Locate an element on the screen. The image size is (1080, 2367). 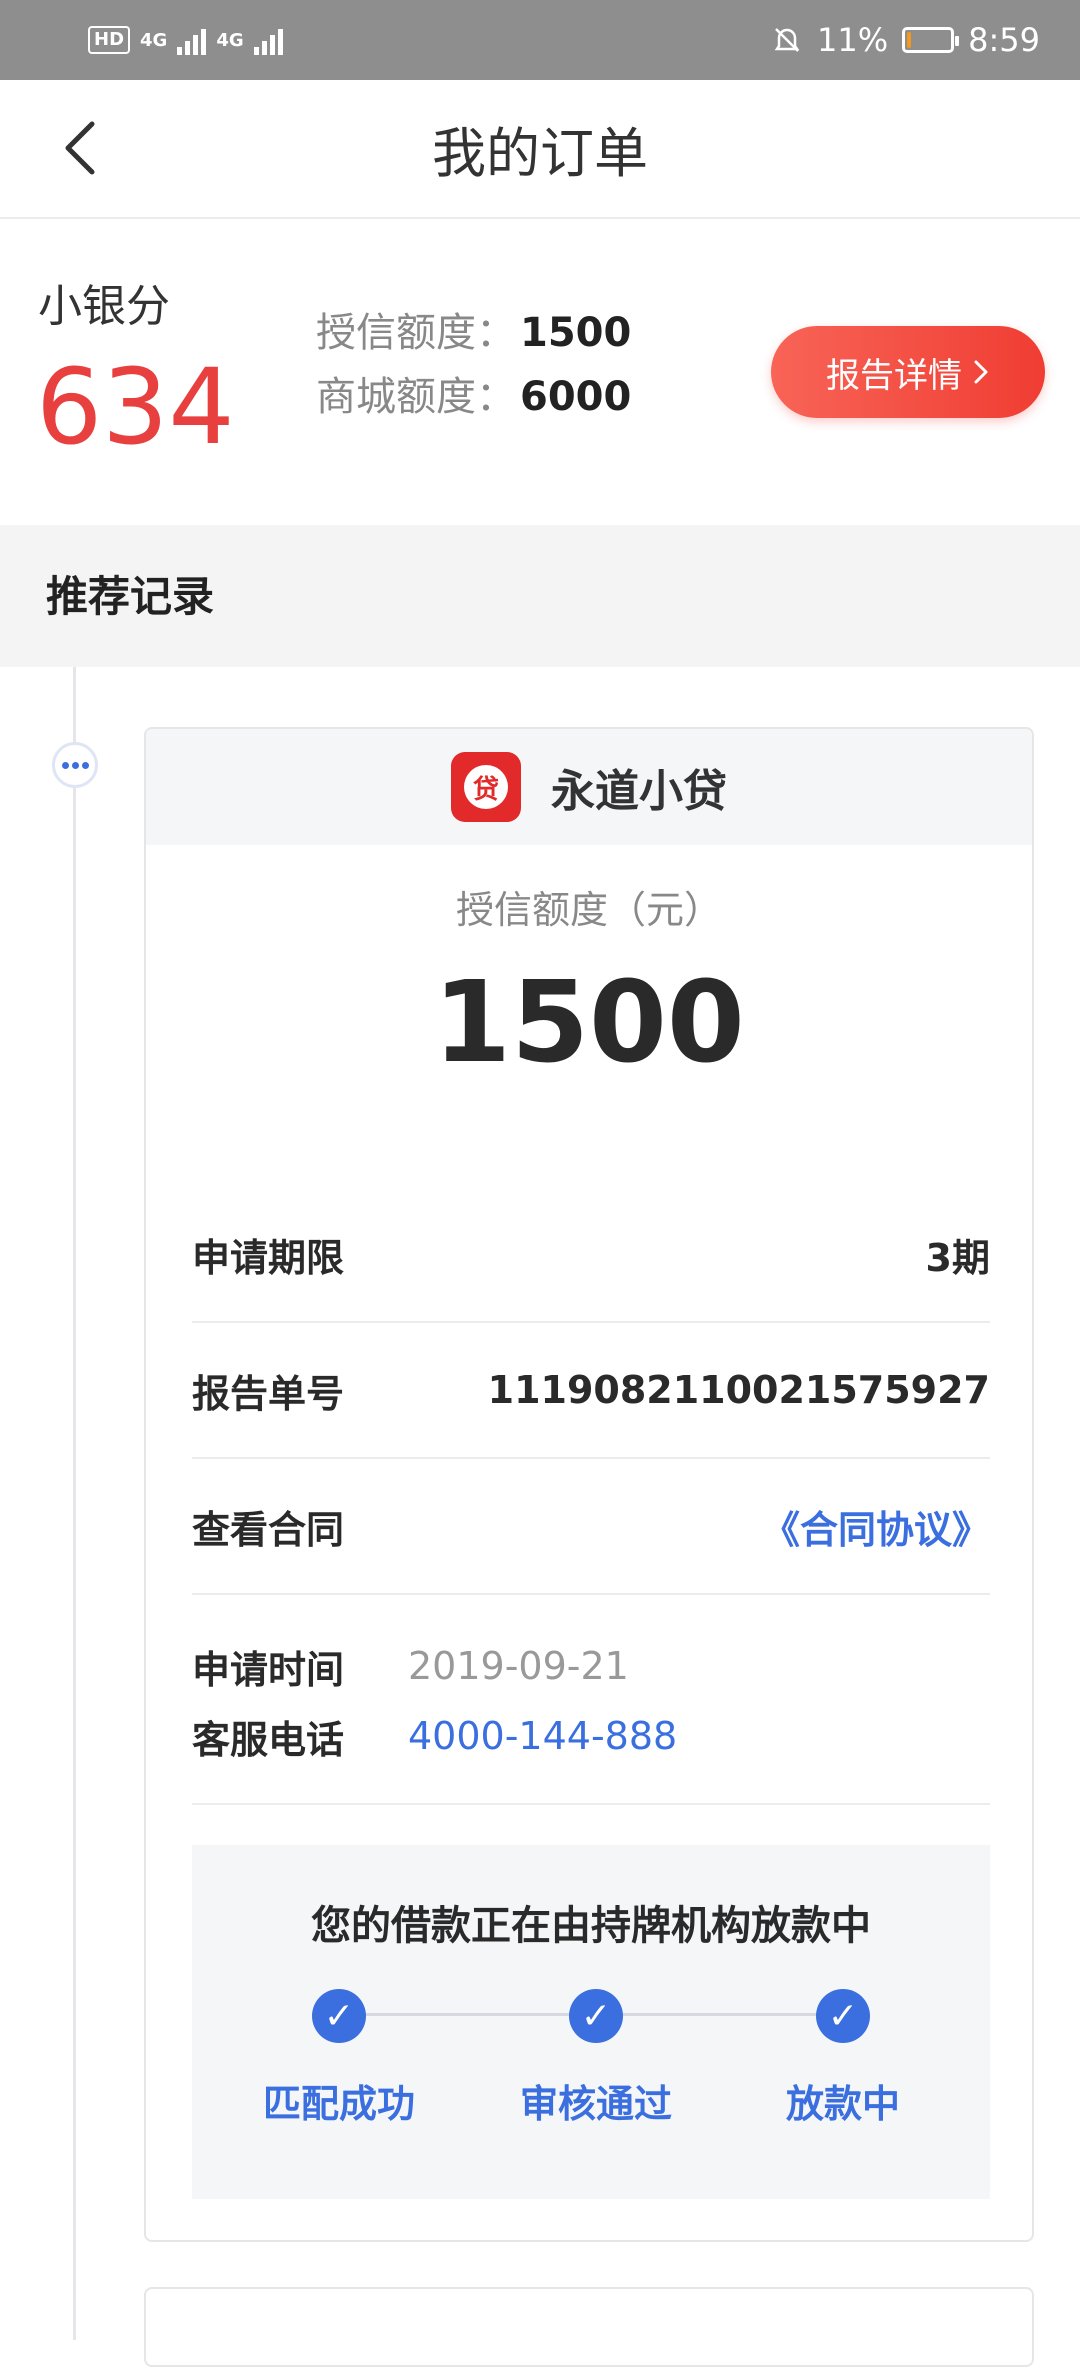
report-detail-label: 报告详情 is located at coordinates (894, 375).